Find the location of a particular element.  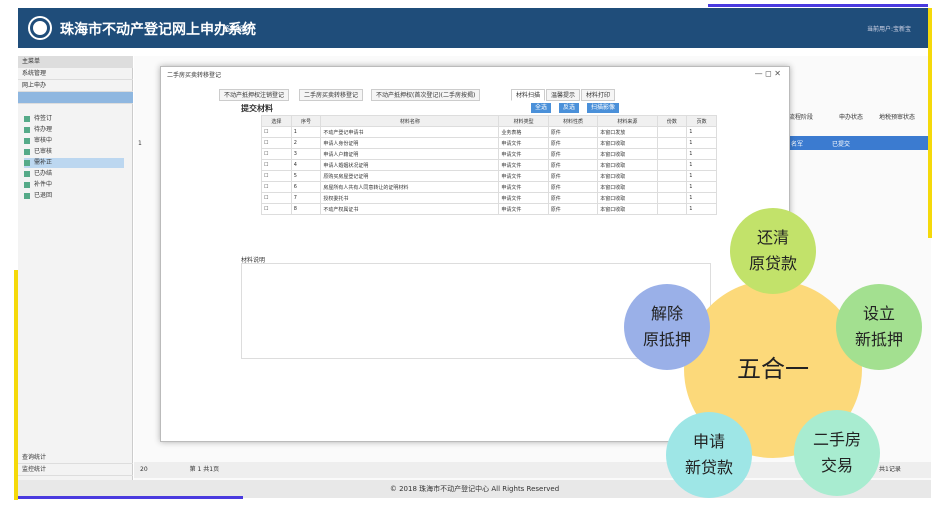

col-status: 申办状态 is located at coordinates (851, 116).